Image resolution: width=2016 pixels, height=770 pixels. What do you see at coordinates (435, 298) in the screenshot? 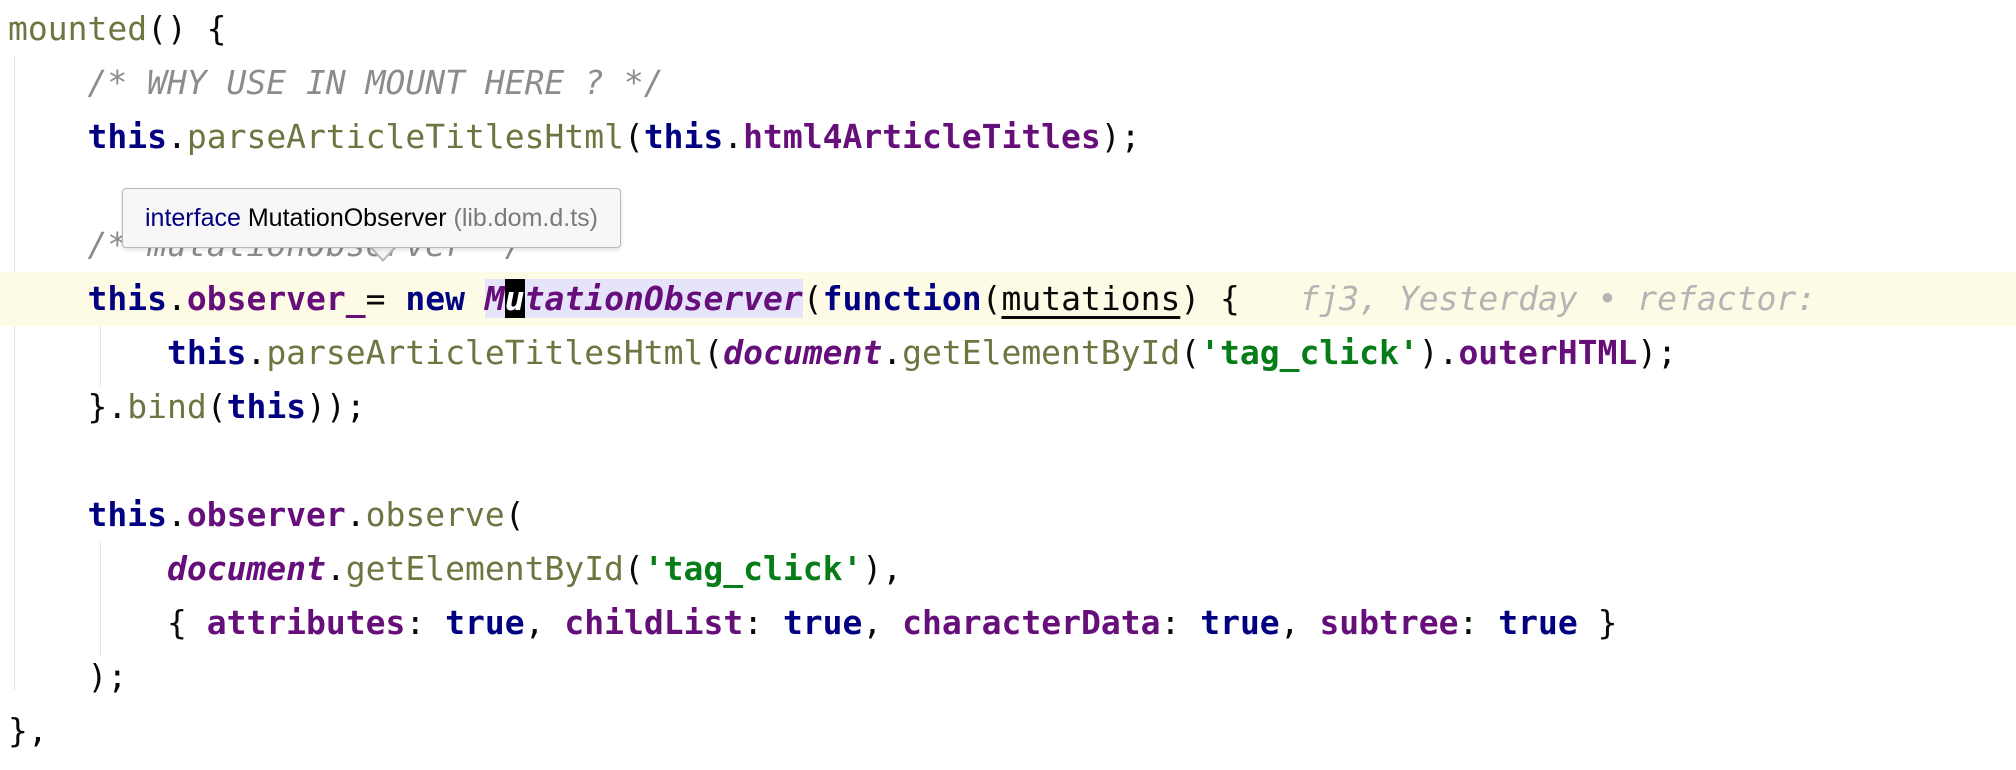
I see `code-token: new` at bounding box center [435, 298].